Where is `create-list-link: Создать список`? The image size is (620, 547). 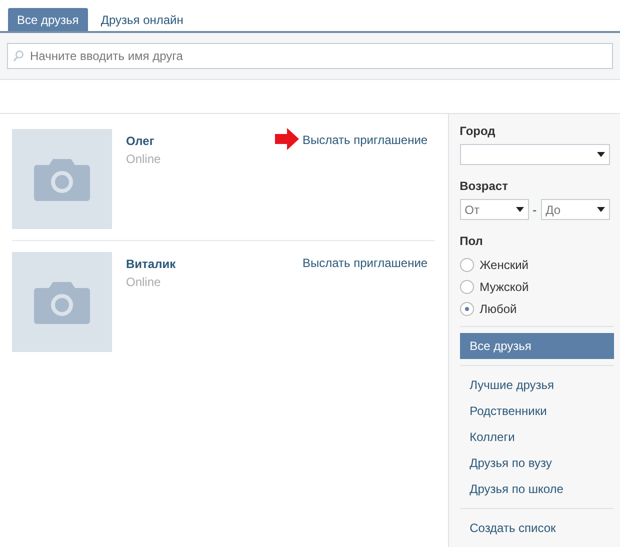
create-list-link: Создать список is located at coordinates (537, 528).